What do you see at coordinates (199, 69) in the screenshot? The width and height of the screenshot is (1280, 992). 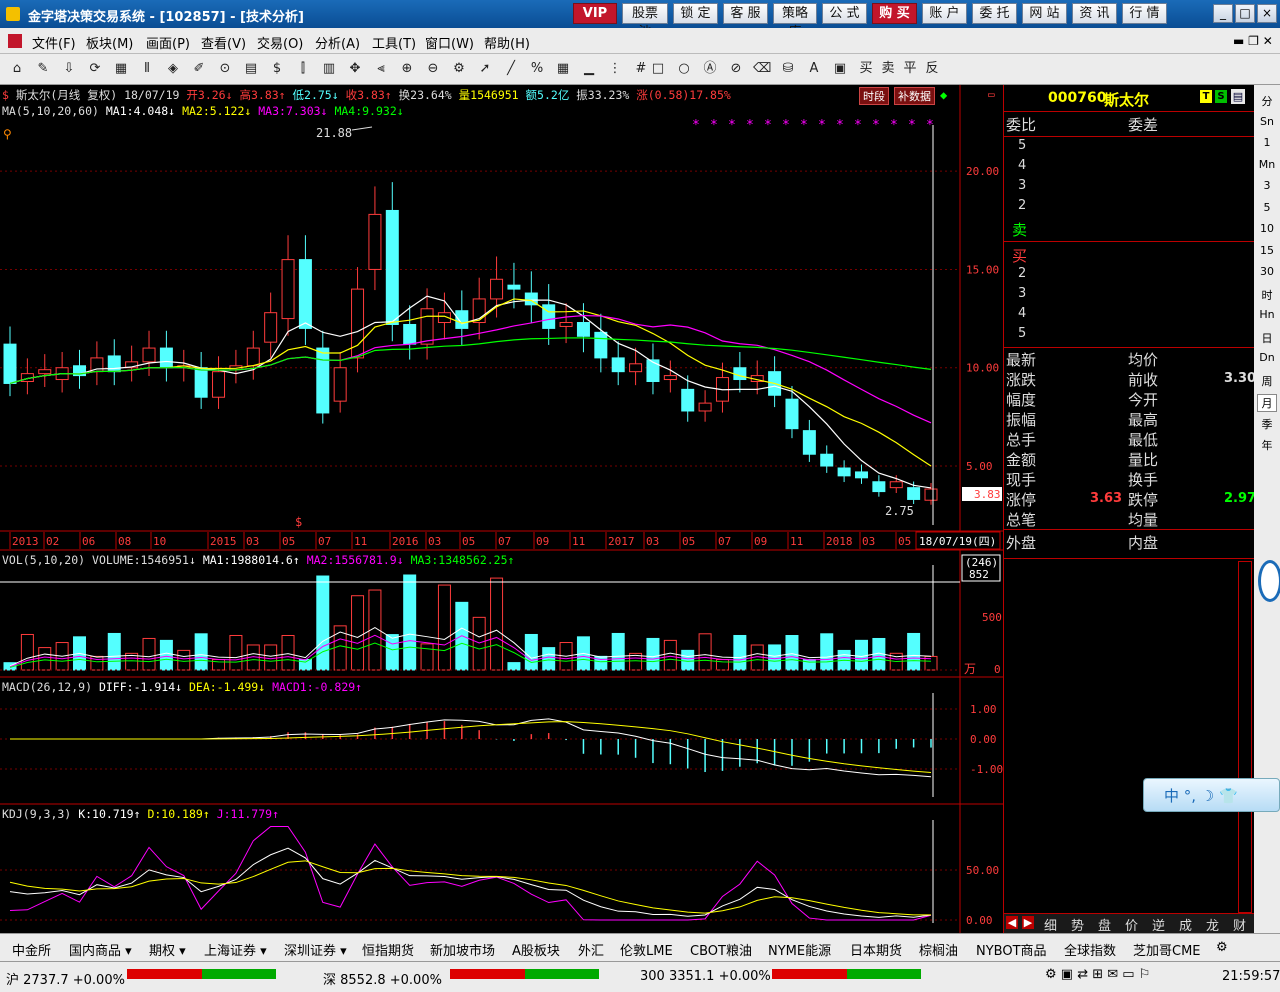 I see `pen-icon: ✐` at bounding box center [199, 69].